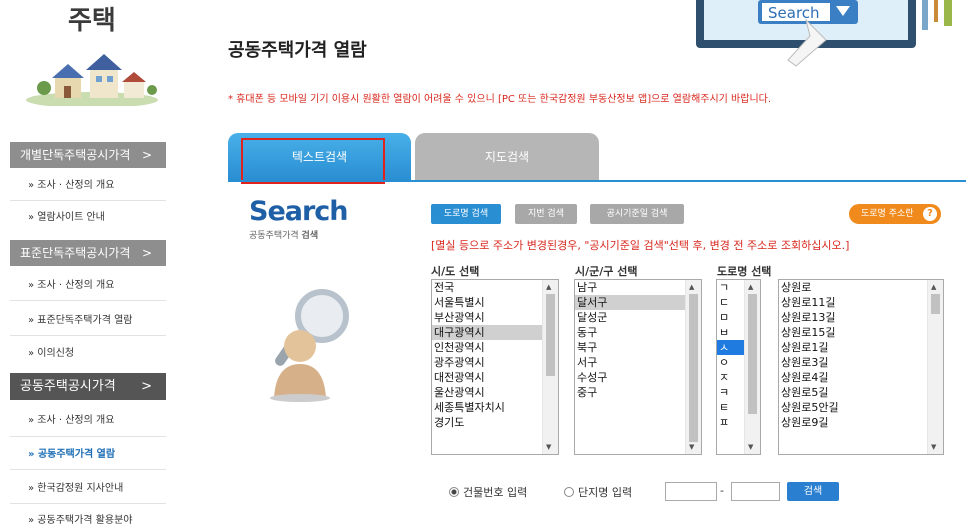 Image resolution: width=966 pixels, height=529 pixels. I want to click on search-subtitle-normal: 공동주택가격, so click(275, 236).